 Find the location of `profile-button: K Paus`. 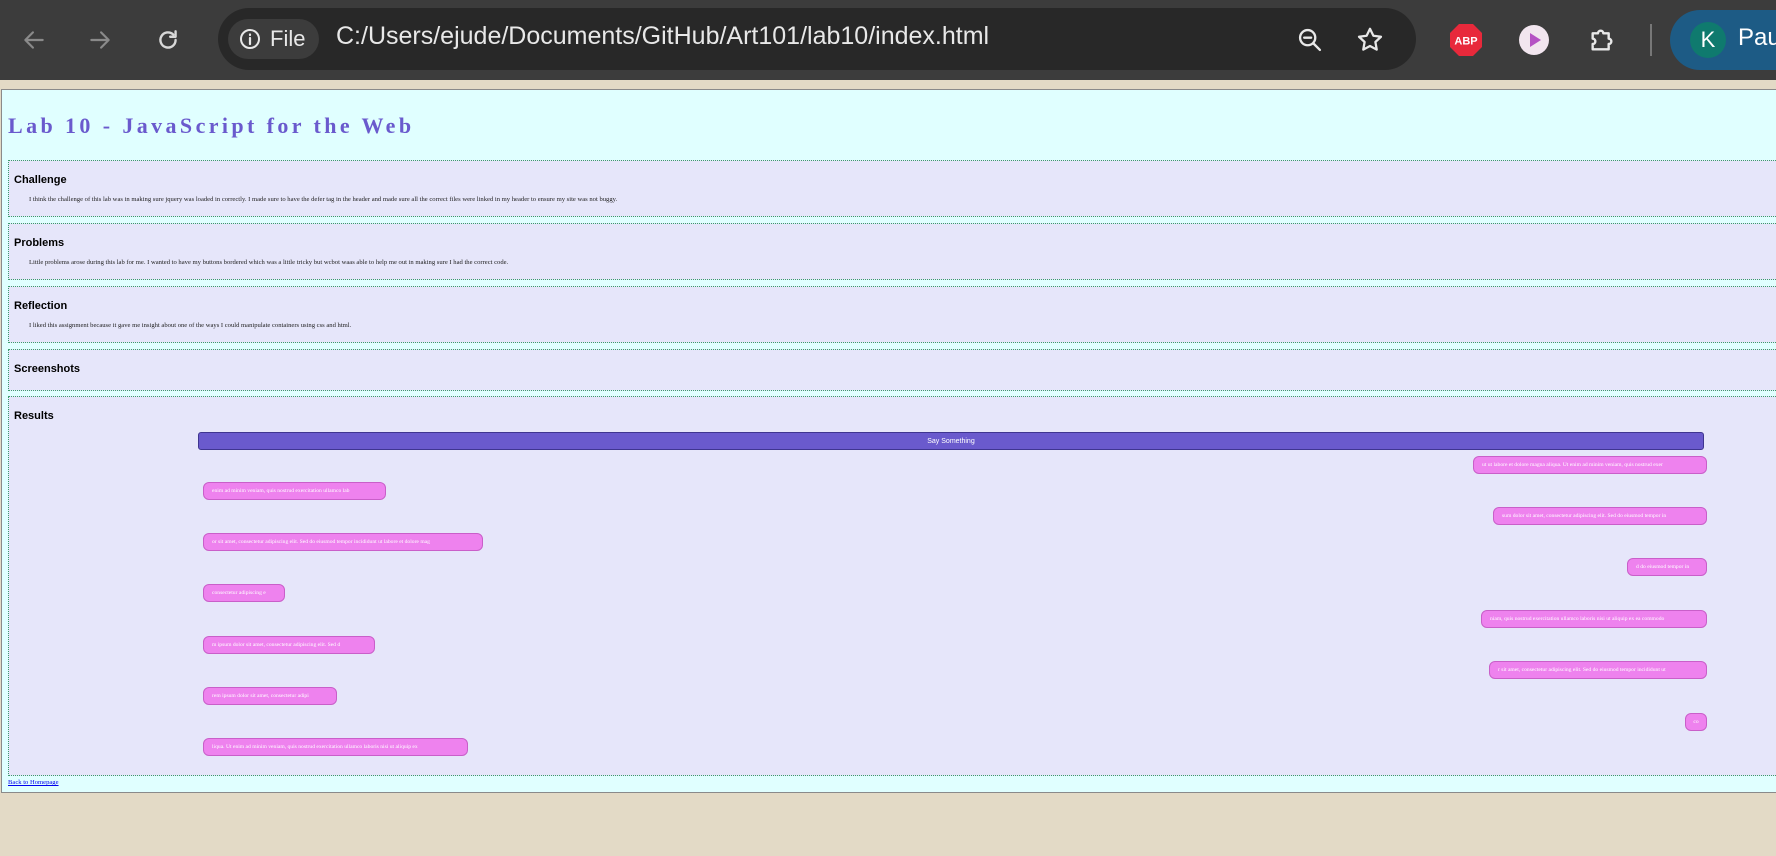

profile-button: K Paus is located at coordinates (1723, 40).